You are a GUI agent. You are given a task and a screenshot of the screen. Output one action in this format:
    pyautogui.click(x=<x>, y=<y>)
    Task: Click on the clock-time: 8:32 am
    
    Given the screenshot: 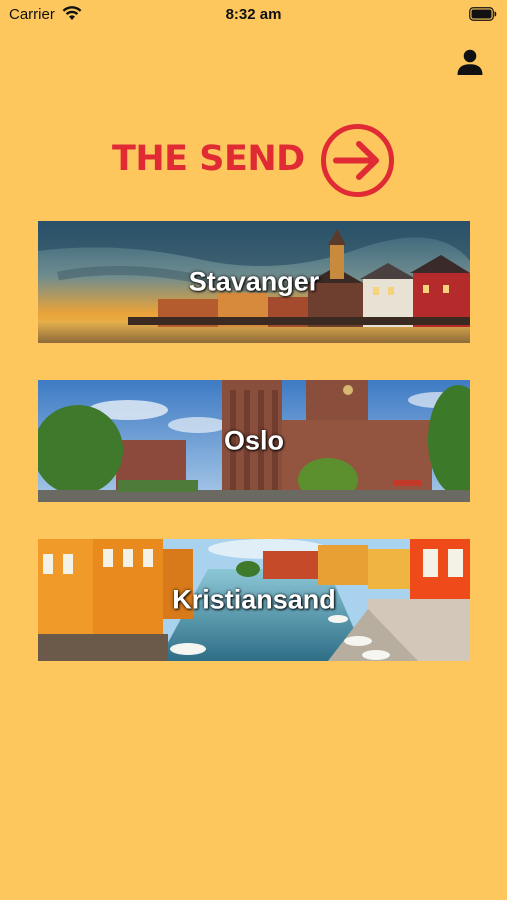 What is the action you would take?
    pyautogui.click(x=253, y=14)
    